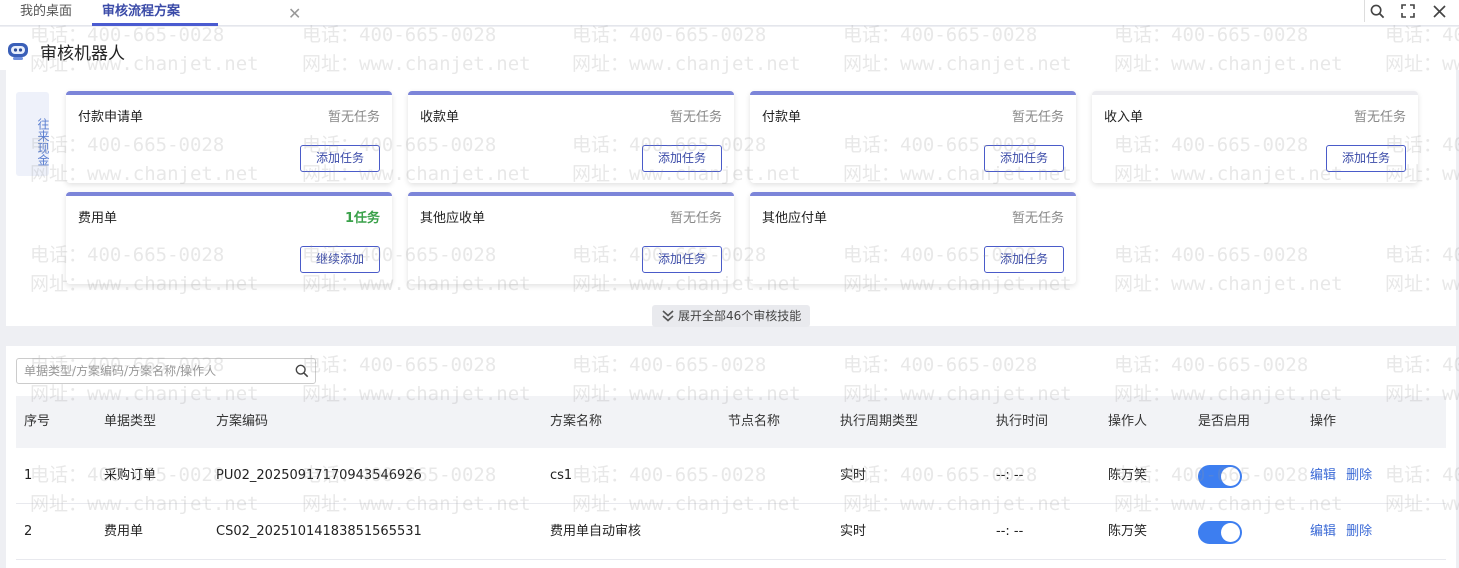  Describe the element at coordinates (130, 421) in the screenshot. I see `column-header: 单据类型` at that location.